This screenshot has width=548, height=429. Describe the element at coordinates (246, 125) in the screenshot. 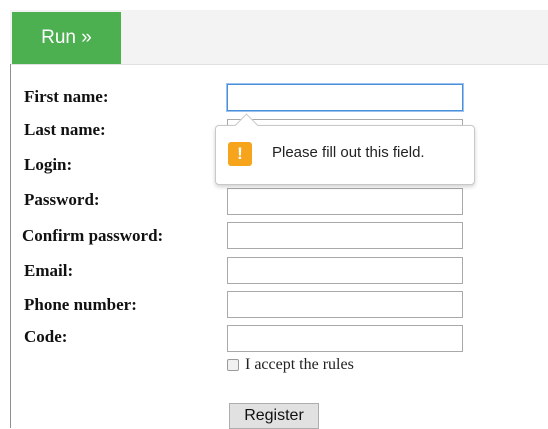

I see `tooltip-arrow` at that location.